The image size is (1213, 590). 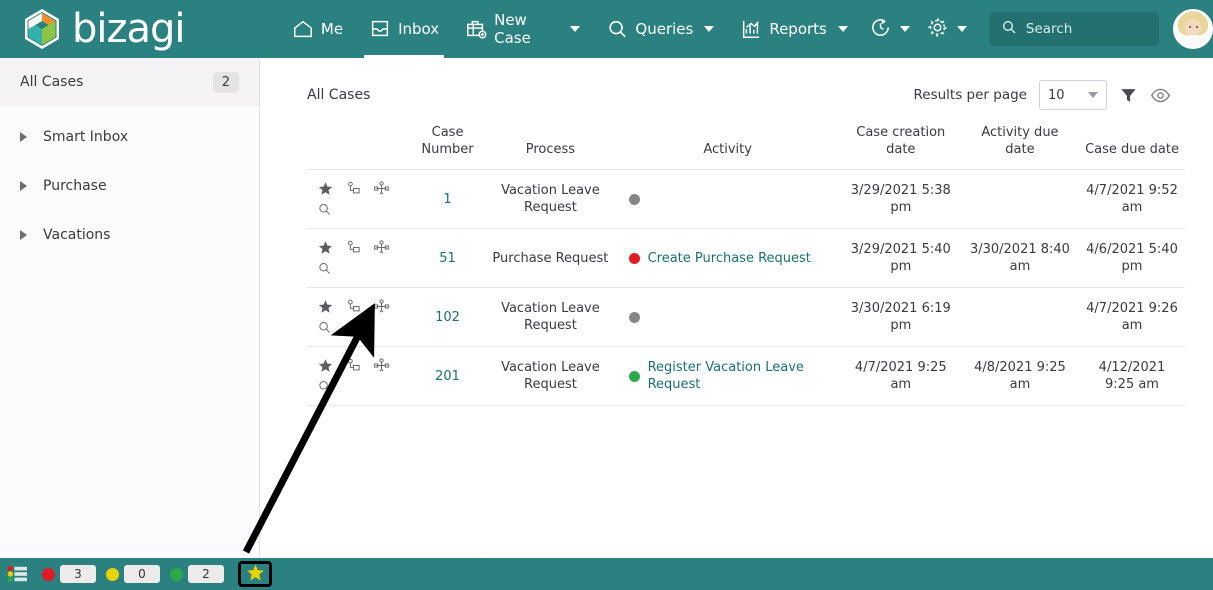 I want to click on nav-item-reports: Reports, so click(x=794, y=29).